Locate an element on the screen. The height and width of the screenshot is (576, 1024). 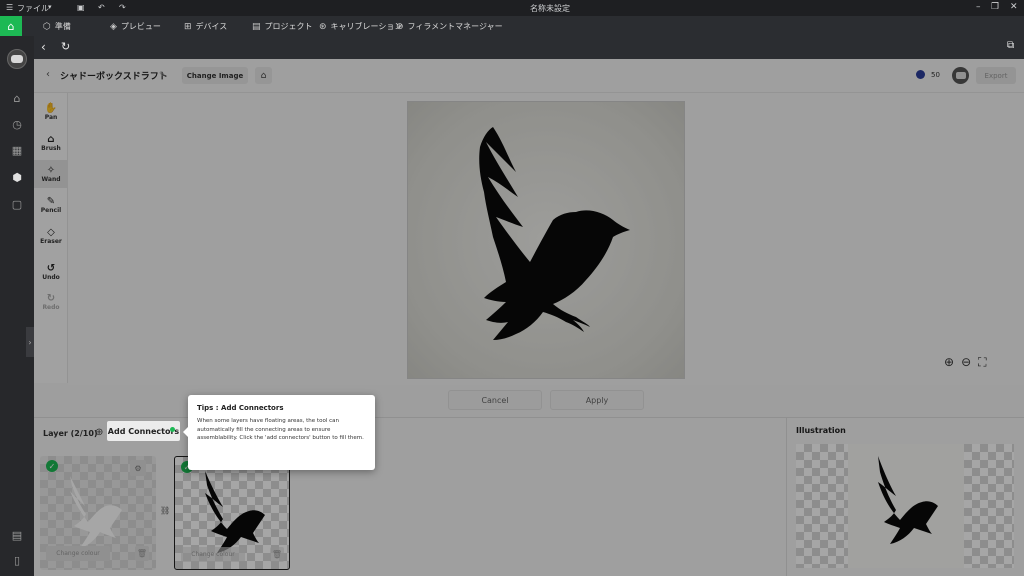
redo-tool: ↻ Redo is located at coordinates (51, 302).